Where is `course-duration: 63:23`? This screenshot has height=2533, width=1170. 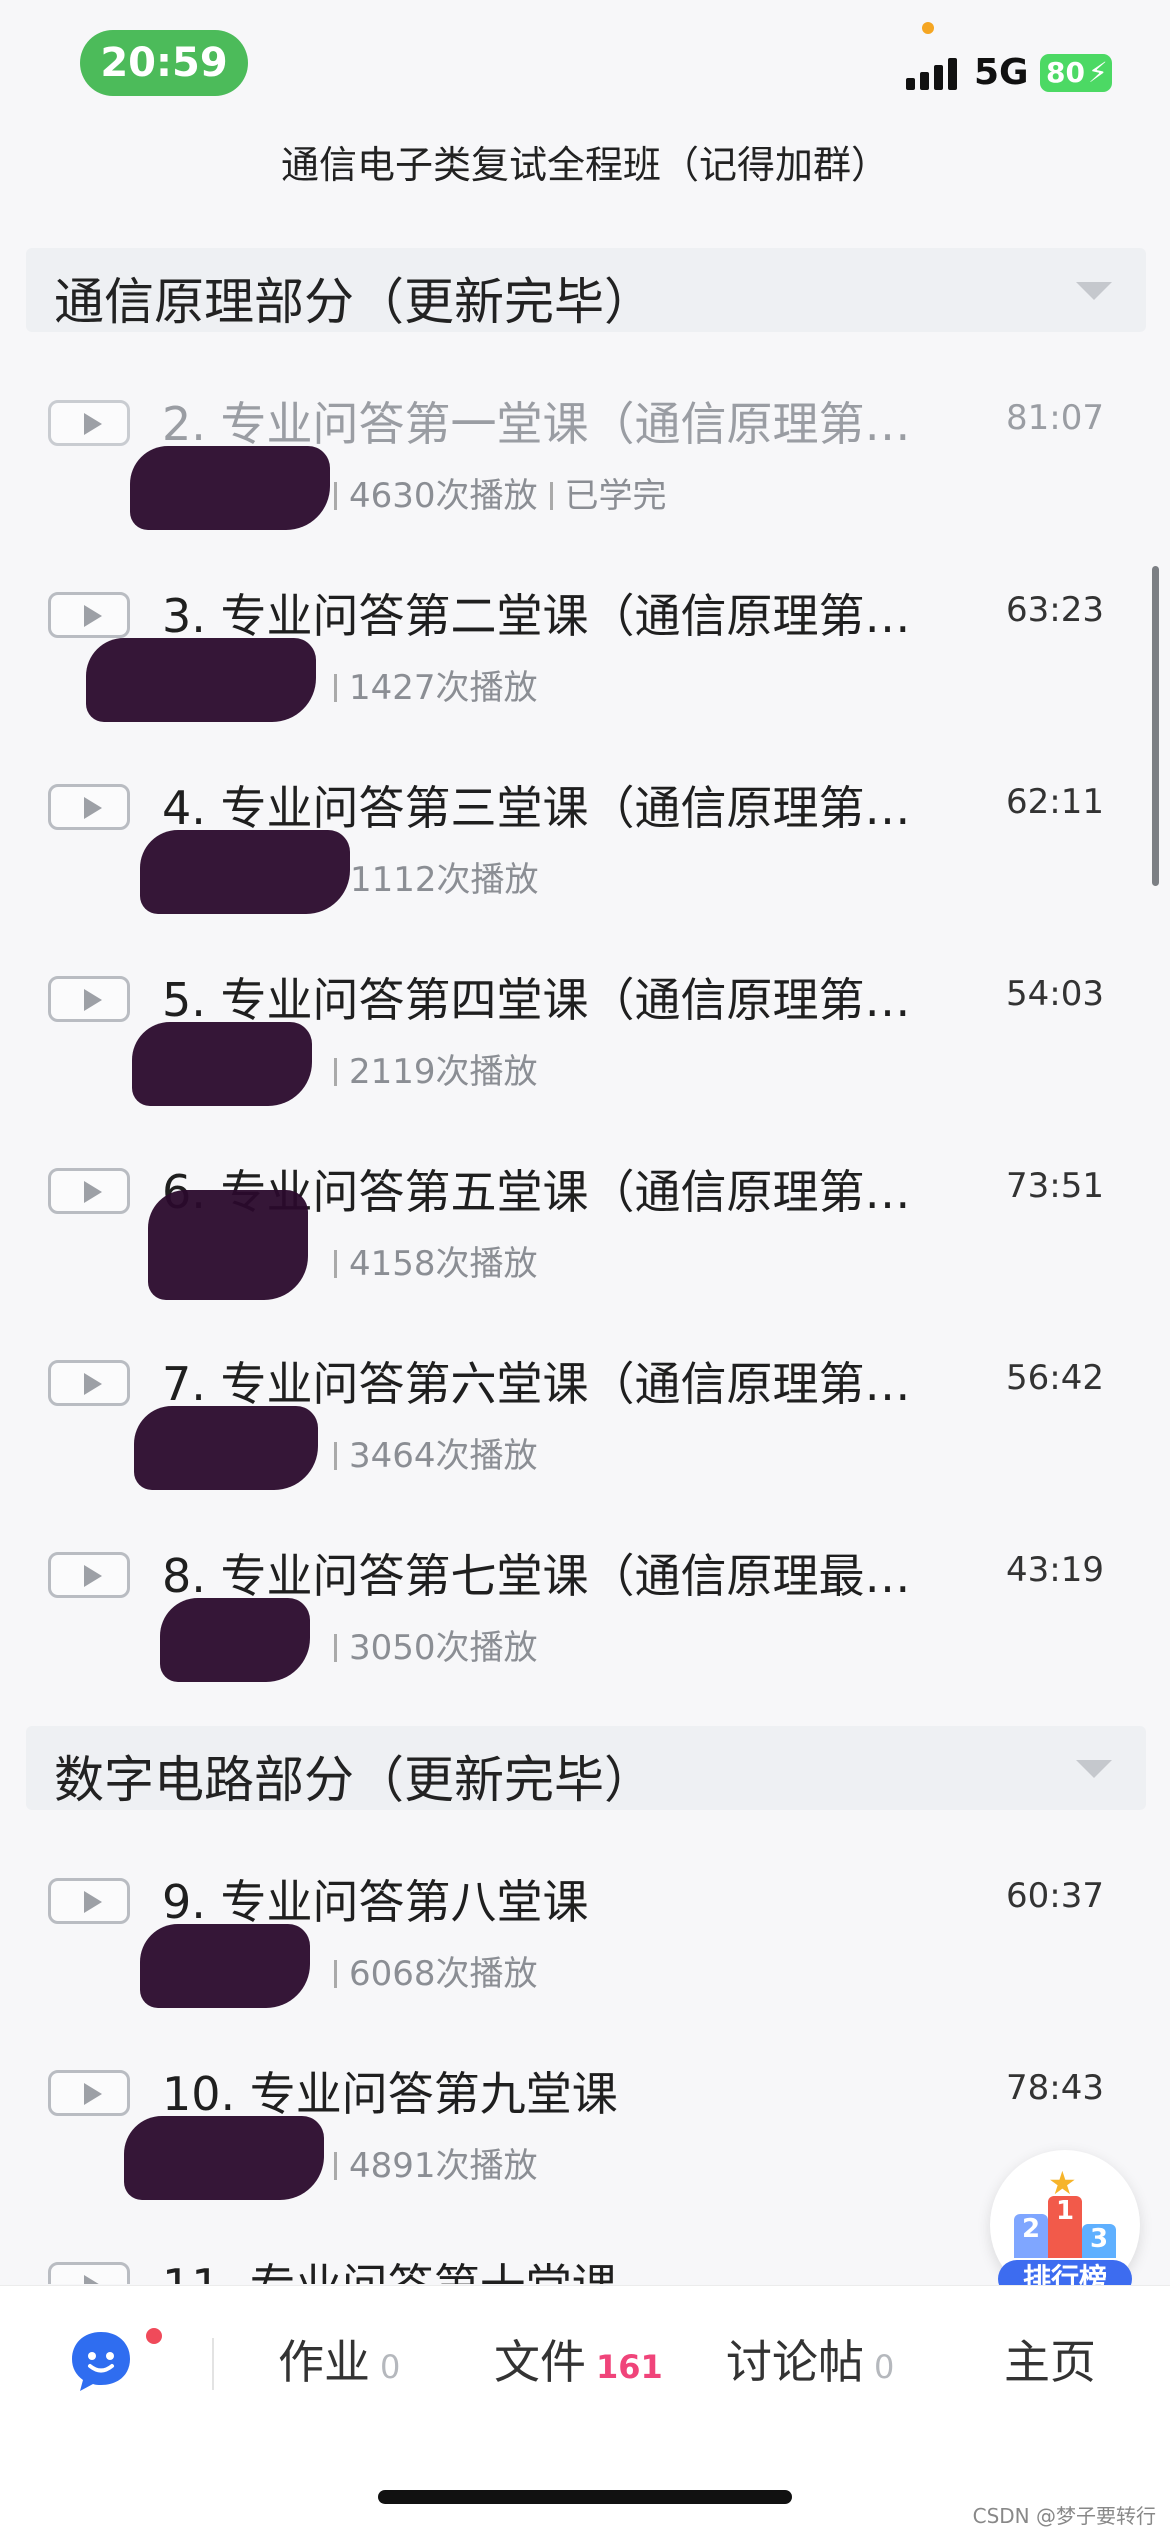 course-duration: 63:23 is located at coordinates (1055, 610).